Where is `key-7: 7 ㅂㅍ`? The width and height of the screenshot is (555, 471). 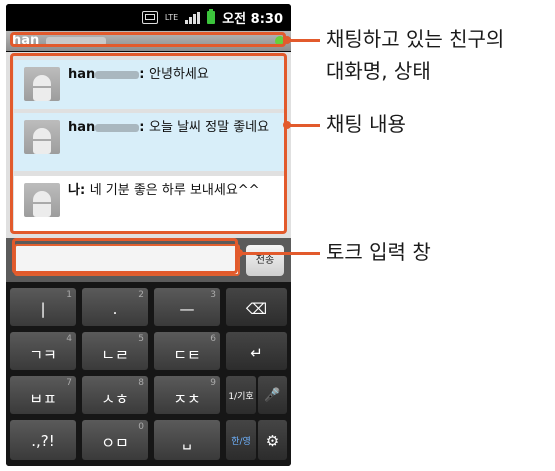 key-7: 7 ㅂㅍ is located at coordinates (43, 395).